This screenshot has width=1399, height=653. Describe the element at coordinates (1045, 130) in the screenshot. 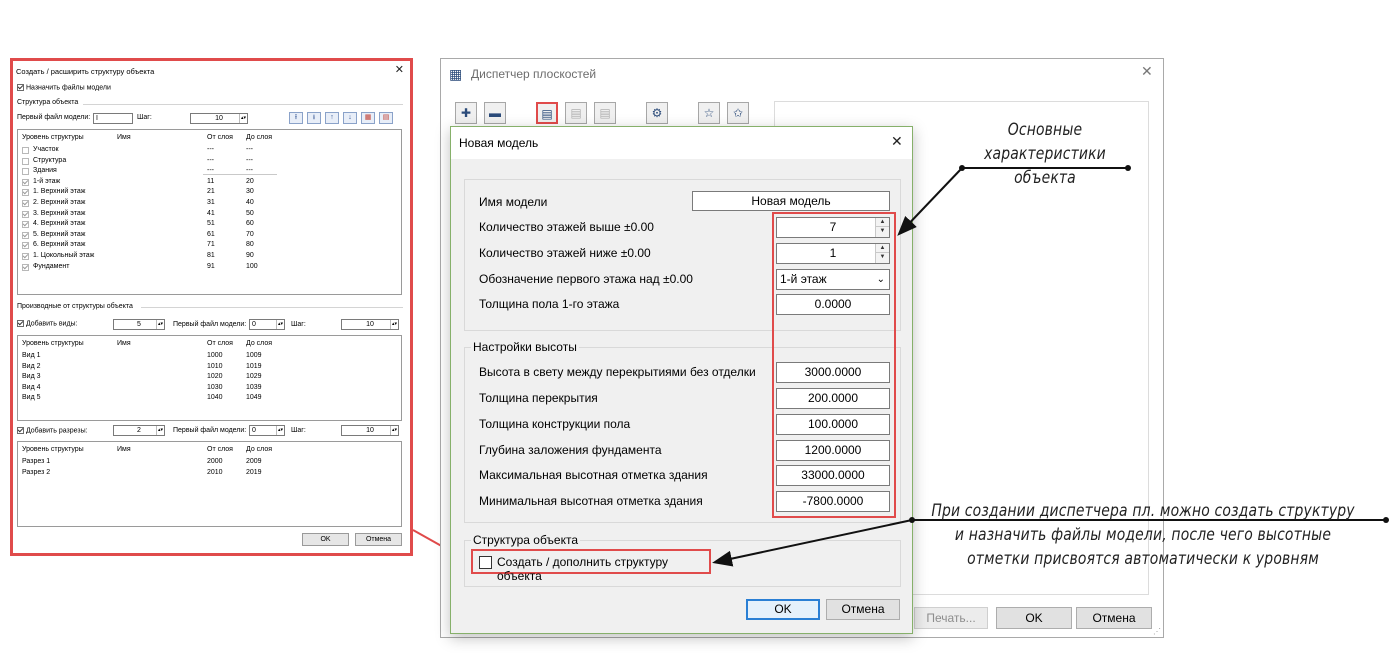

I see `annotation-line: Основные` at that location.